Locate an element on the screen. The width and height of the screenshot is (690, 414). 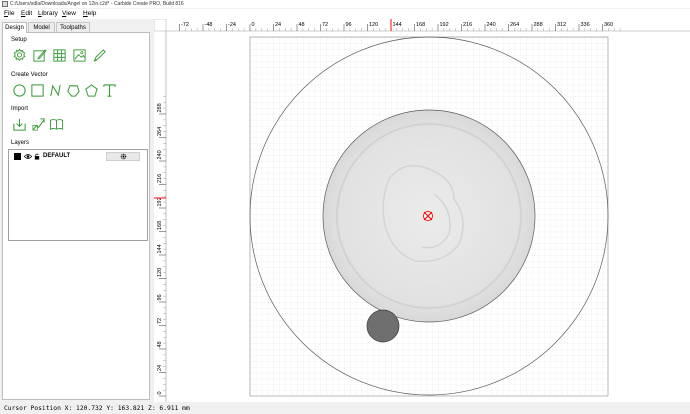
y-ruler-label: 24 is located at coordinates (160, 368).